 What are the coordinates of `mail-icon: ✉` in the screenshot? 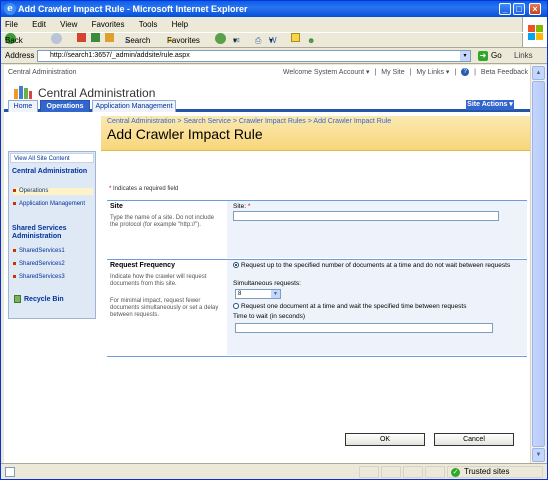 It's located at (236, 40).